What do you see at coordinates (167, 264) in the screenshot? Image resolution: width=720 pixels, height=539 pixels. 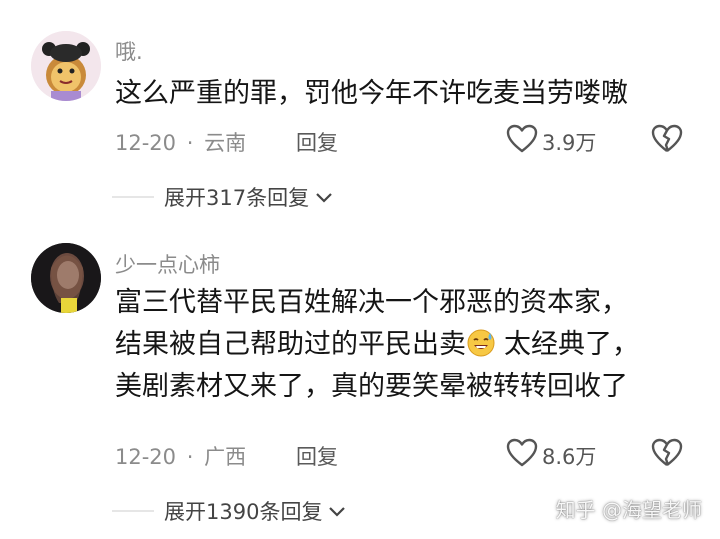 I see `username: 少一点心柿` at bounding box center [167, 264].